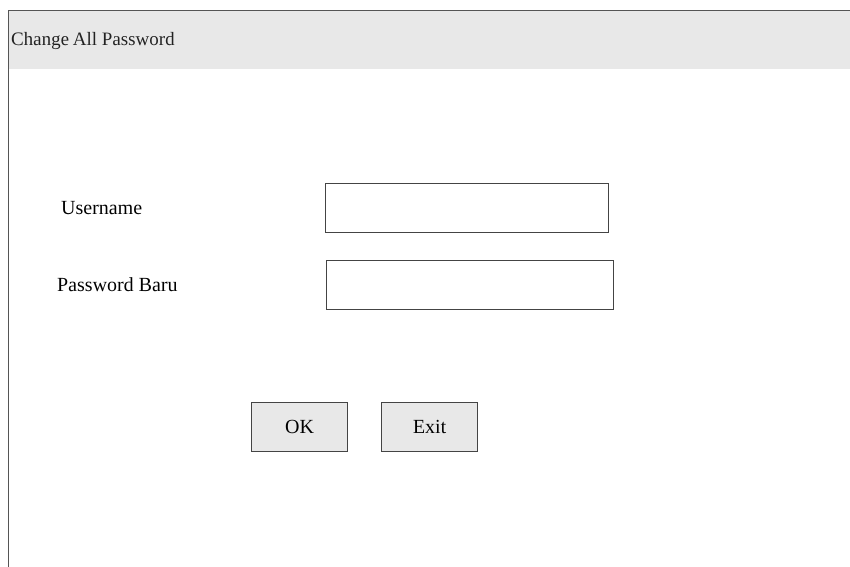 The height and width of the screenshot is (567, 850). What do you see at coordinates (429, 427) in the screenshot?
I see `exit-button: Exit` at bounding box center [429, 427].